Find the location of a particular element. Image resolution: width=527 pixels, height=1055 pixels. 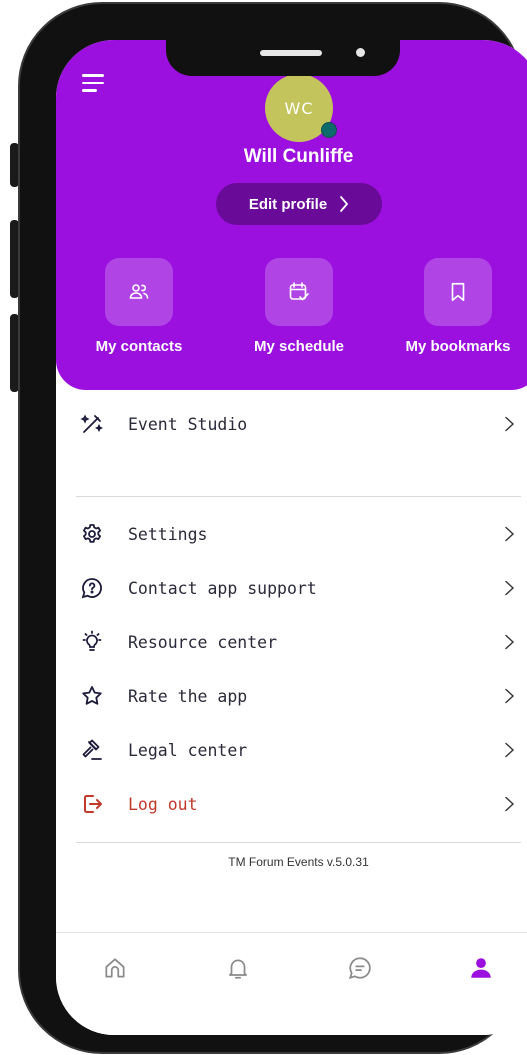

contacts-icon is located at coordinates (139, 291).